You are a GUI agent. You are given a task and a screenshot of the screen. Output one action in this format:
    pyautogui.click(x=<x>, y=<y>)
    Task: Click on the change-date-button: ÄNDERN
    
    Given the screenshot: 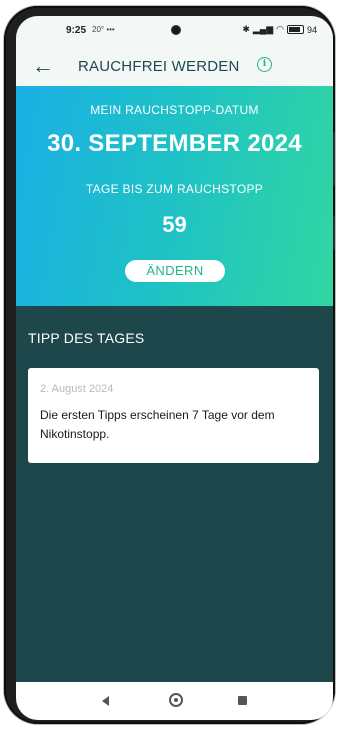 What is the action you would take?
    pyautogui.click(x=175, y=271)
    